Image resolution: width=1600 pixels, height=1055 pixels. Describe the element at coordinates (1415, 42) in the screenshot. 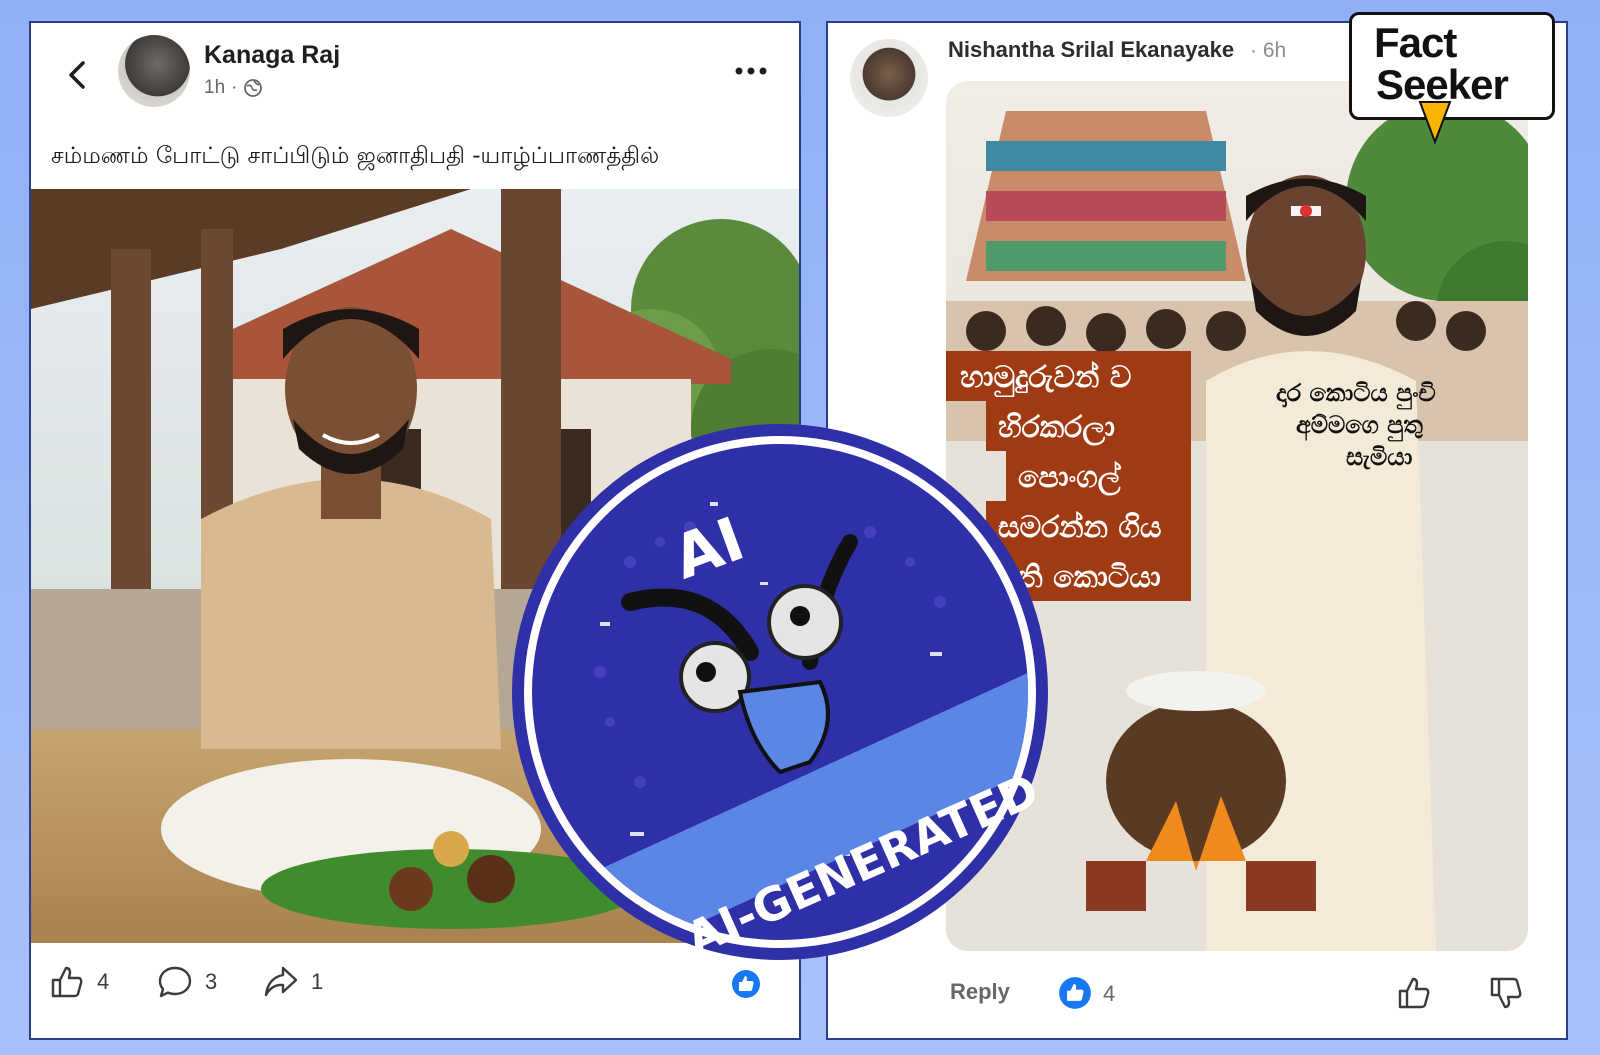

I see `logo-line-1: Fact` at that location.